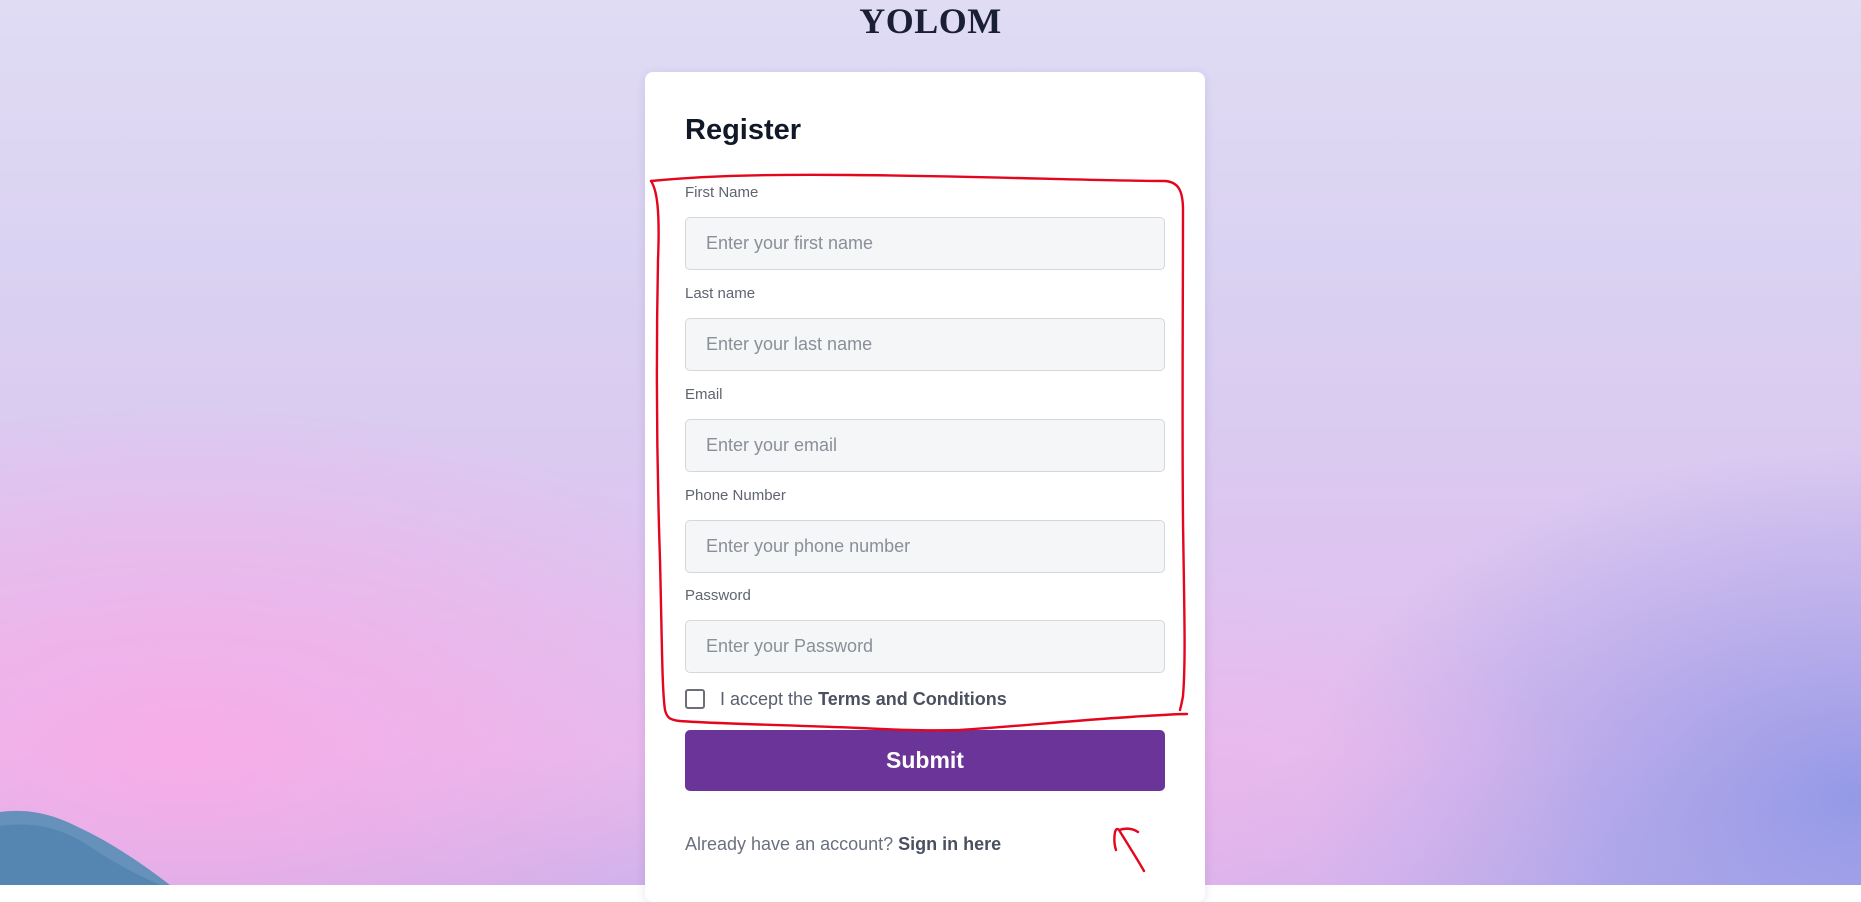 The image size is (1861, 902). What do you see at coordinates (925, 546) in the screenshot?
I see `phone-number-input` at bounding box center [925, 546].